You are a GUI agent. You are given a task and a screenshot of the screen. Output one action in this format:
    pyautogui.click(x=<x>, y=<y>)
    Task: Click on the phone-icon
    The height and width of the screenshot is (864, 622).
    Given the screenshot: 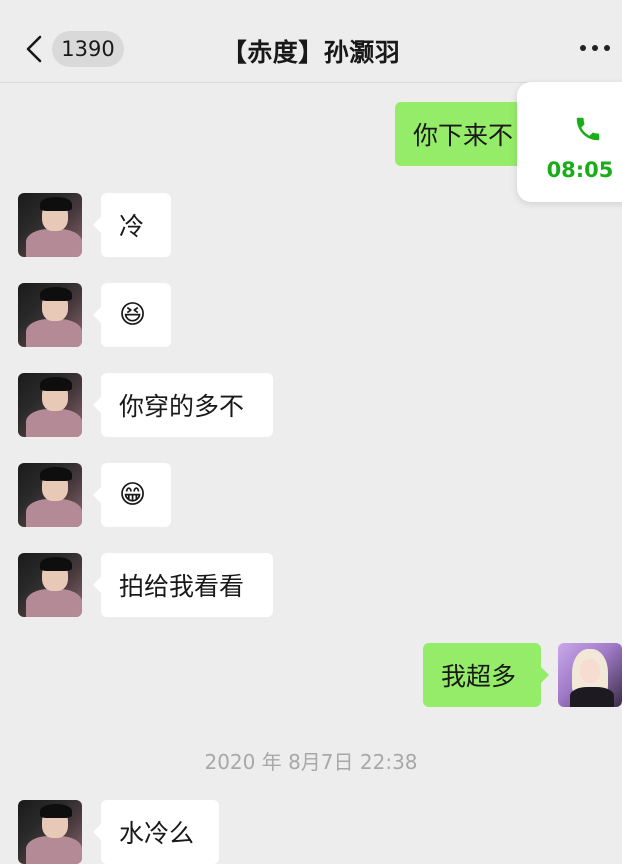 What is the action you would take?
    pyautogui.click(x=588, y=129)
    